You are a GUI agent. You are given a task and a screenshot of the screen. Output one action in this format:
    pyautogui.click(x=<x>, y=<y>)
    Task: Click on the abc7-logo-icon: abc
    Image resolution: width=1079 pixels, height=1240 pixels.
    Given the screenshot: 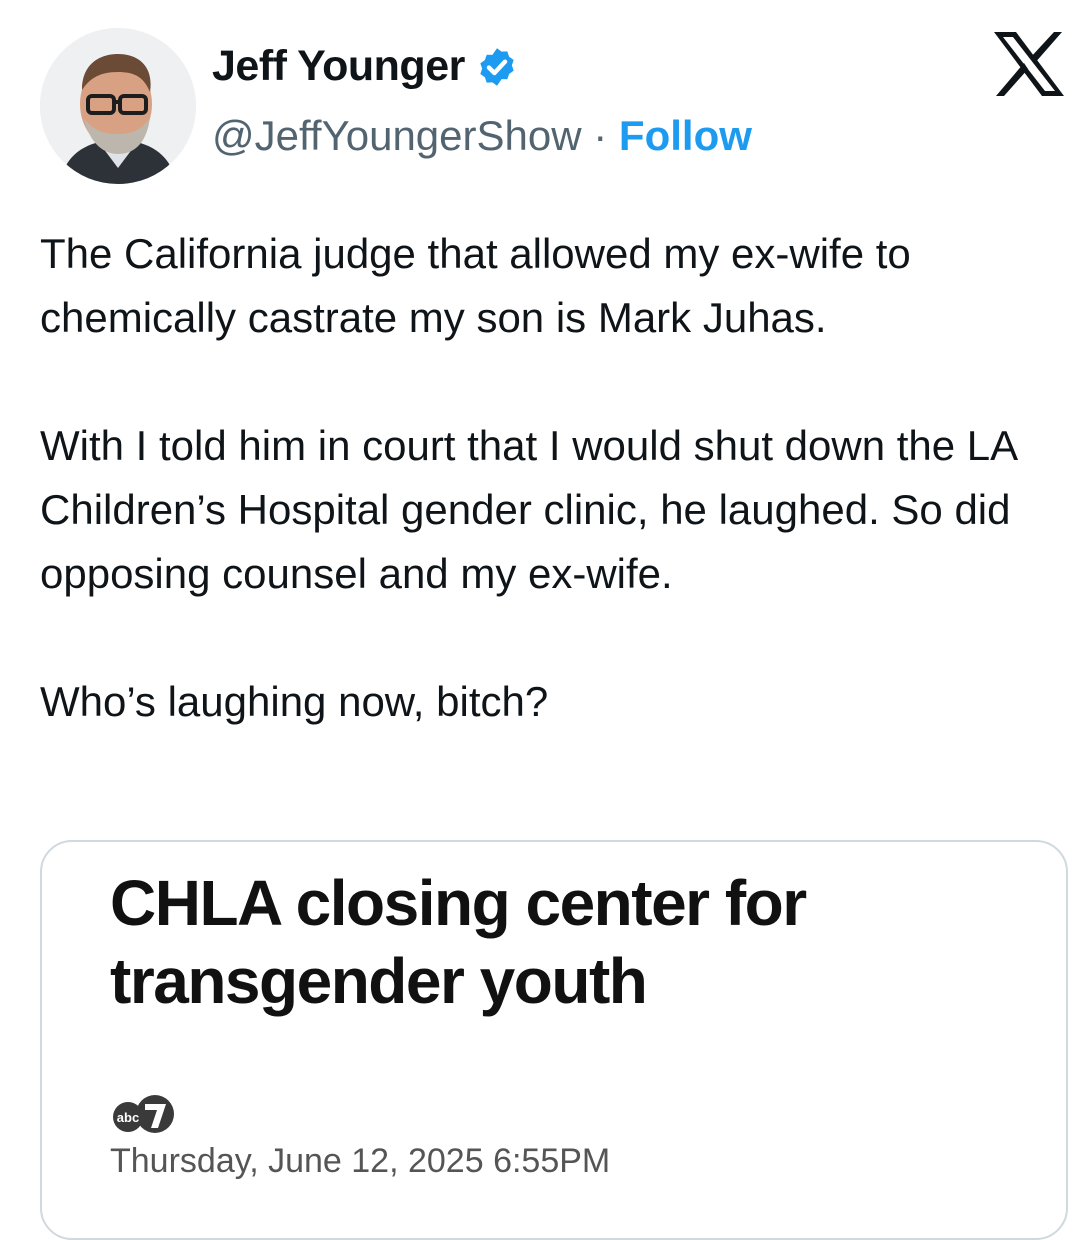 What is the action you would take?
    pyautogui.click(x=143, y=1112)
    